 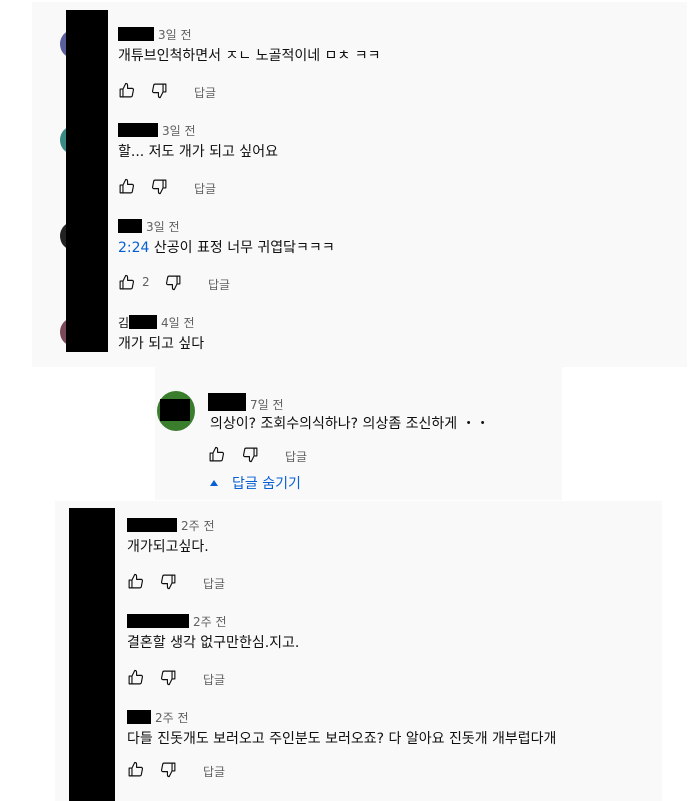 I want to click on author-name-redacted, so click(x=143, y=322).